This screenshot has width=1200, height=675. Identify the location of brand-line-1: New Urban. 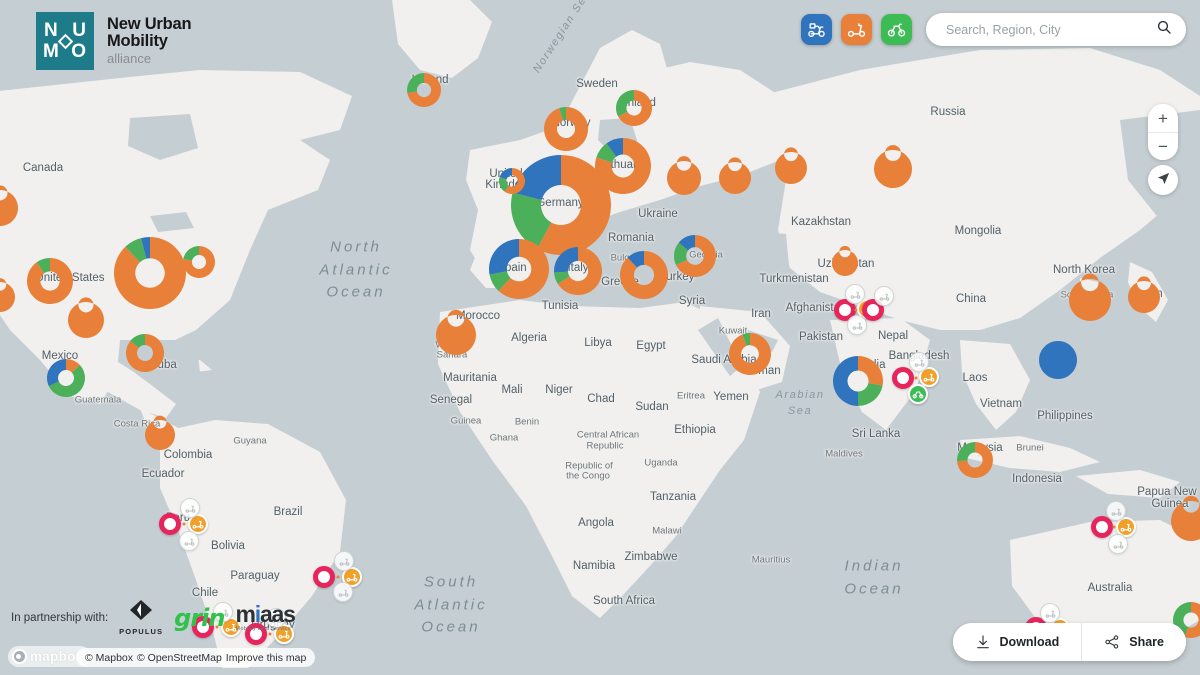
(149, 23).